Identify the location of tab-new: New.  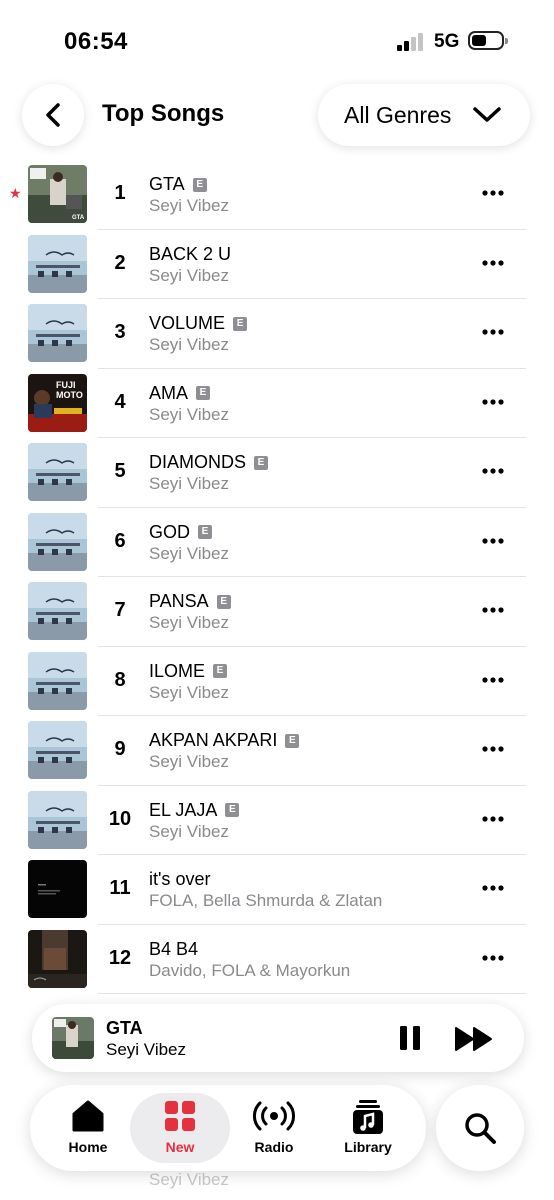
(180, 1128).